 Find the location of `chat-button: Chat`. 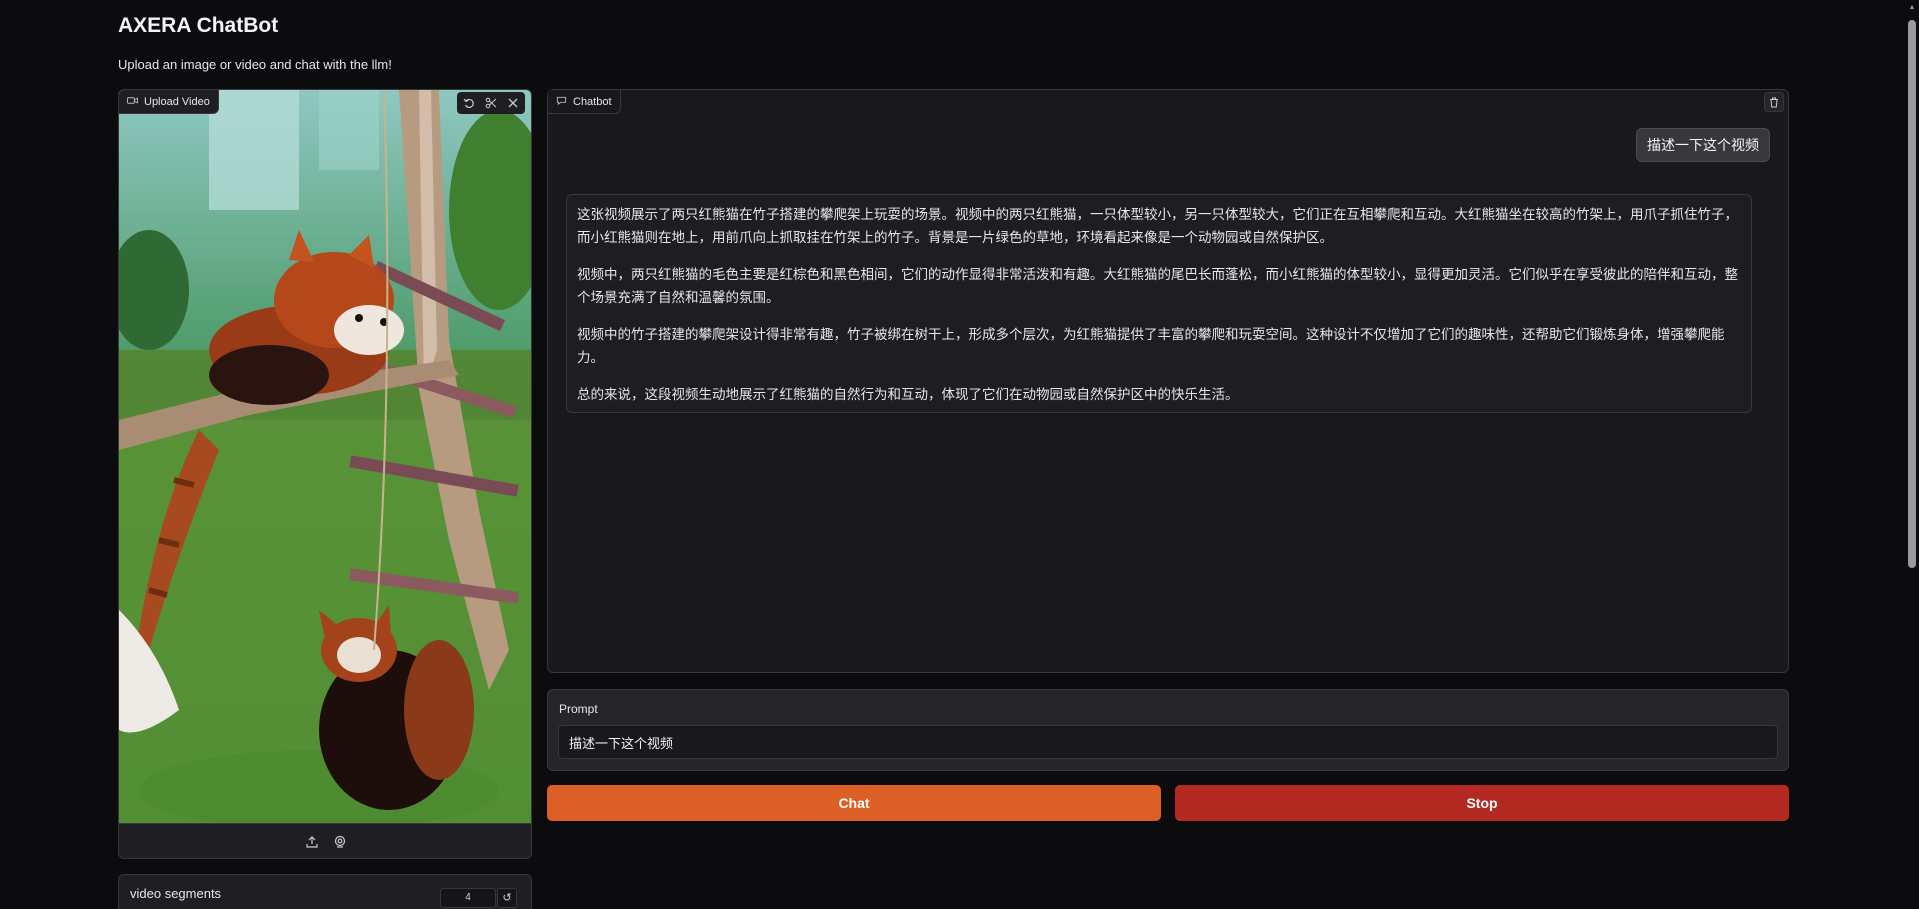

chat-button: Chat is located at coordinates (854, 803).